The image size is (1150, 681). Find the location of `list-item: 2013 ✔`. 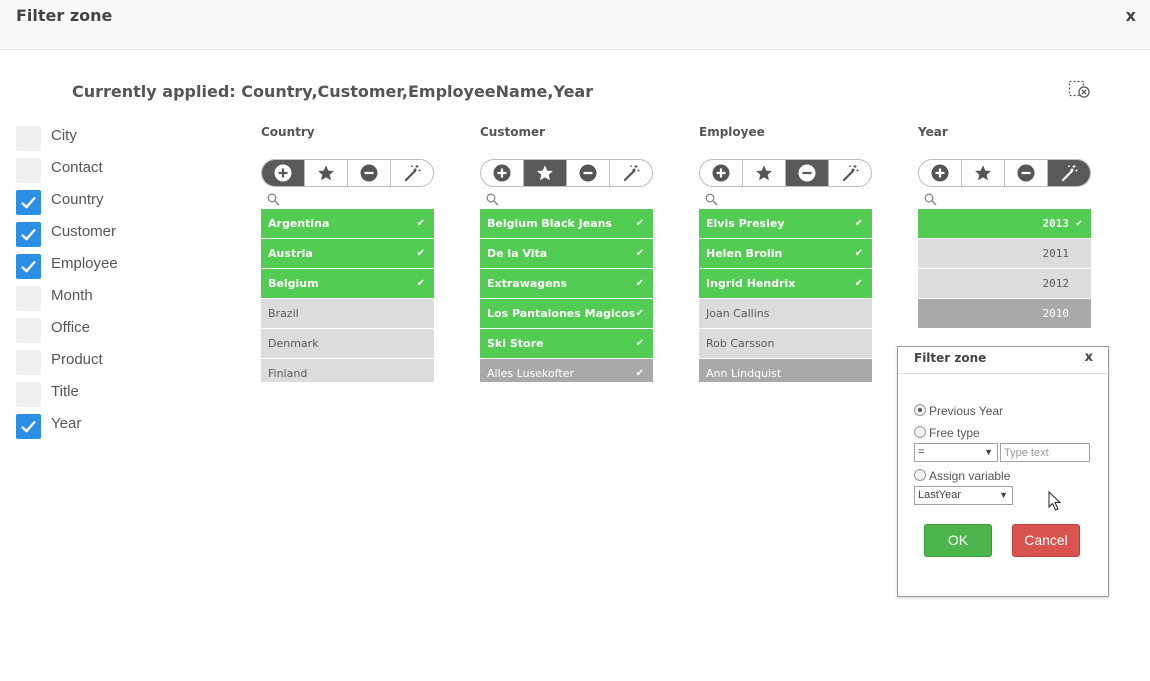

list-item: 2013 ✔ is located at coordinates (1004, 223).